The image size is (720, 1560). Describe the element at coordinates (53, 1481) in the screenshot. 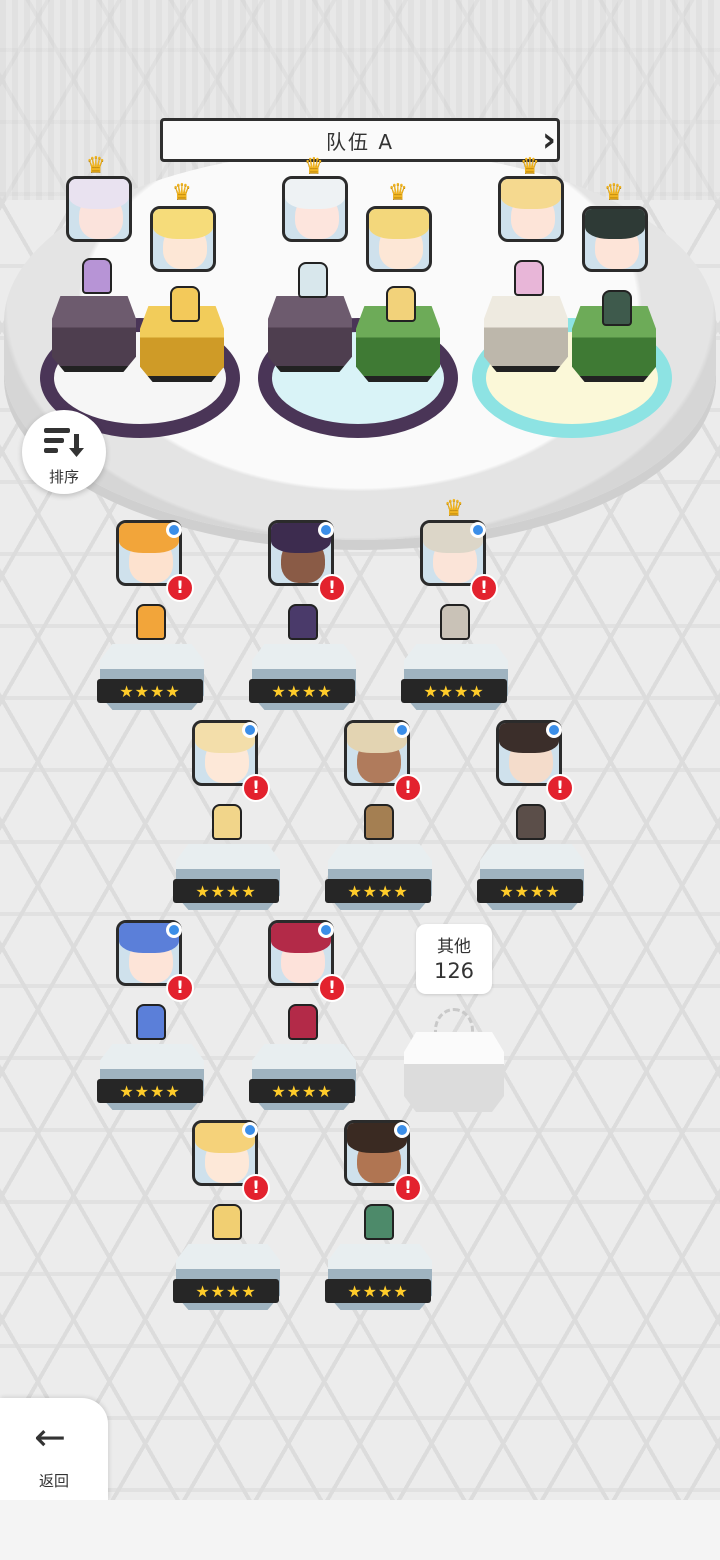

I see `back-label: 返回` at that location.